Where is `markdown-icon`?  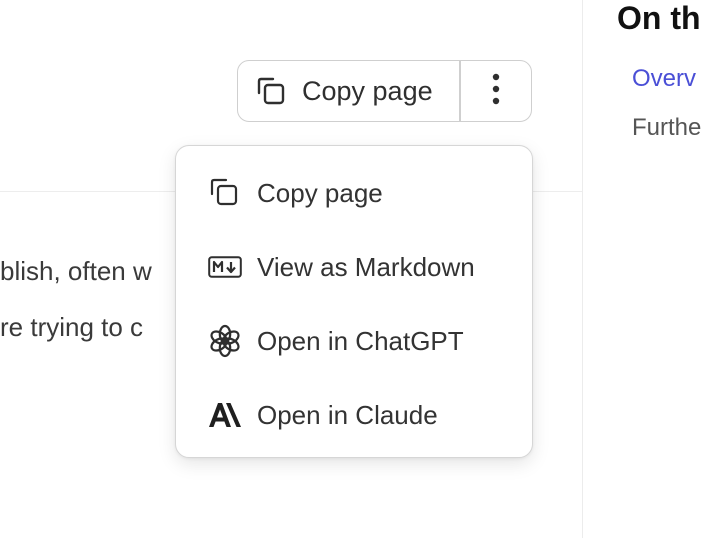 markdown-icon is located at coordinates (225, 267).